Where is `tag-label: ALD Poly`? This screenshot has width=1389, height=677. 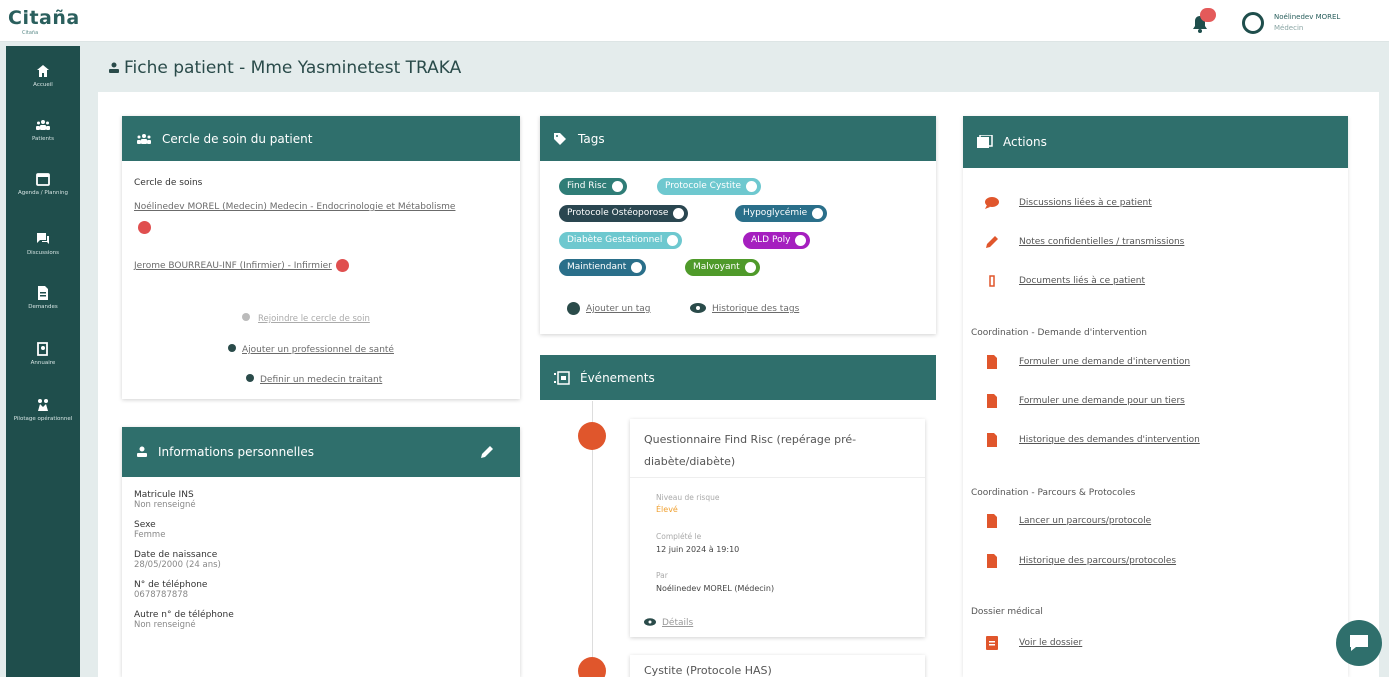
tag-label: ALD Poly is located at coordinates (771, 240).